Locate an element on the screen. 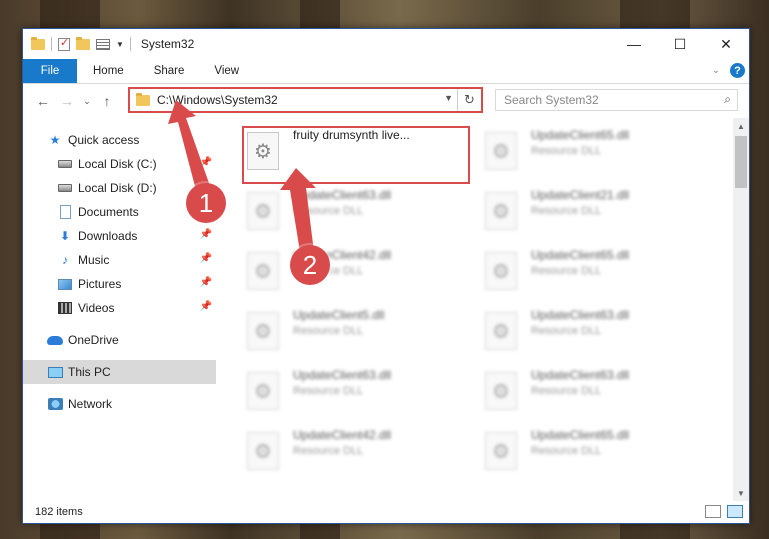 The height and width of the screenshot is (539, 769). tab-view: View is located at coordinates (226, 71).